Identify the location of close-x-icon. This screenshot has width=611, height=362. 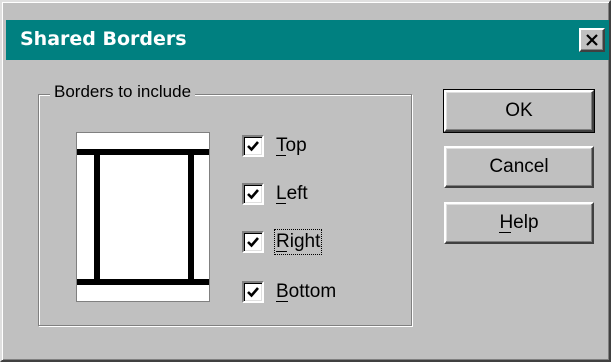
(592, 40).